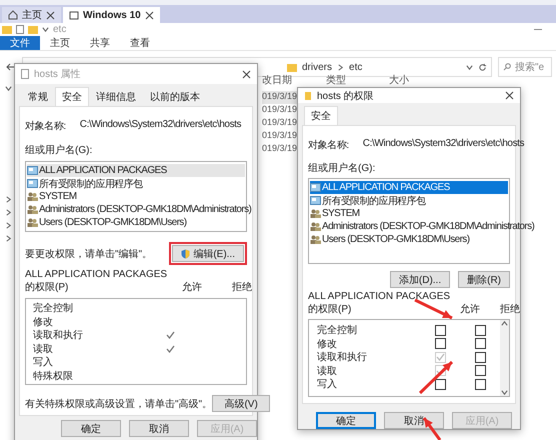 The height and width of the screenshot is (440, 556). I want to click on window-title: etc, so click(60, 29).